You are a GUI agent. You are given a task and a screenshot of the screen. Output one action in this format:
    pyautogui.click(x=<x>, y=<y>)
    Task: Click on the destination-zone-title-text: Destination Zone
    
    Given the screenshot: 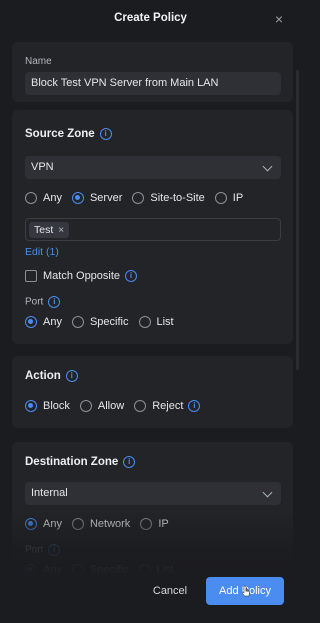 What is the action you would take?
    pyautogui.click(x=72, y=462)
    